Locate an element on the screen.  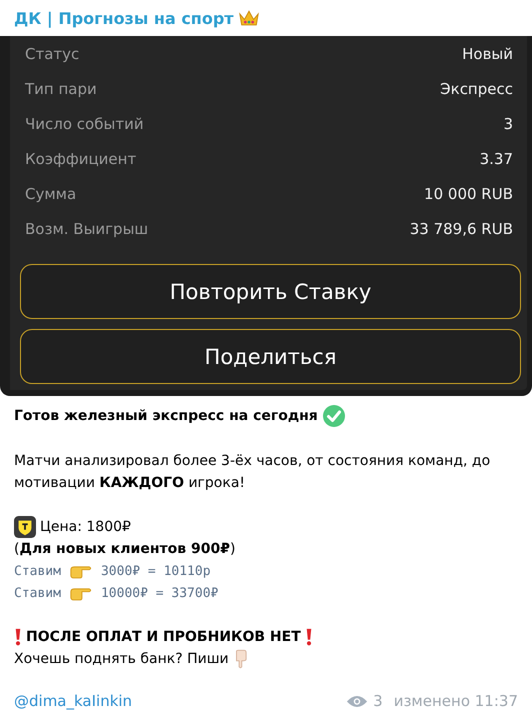
username-link: @dima_kaIinkin is located at coordinates (73, 701).